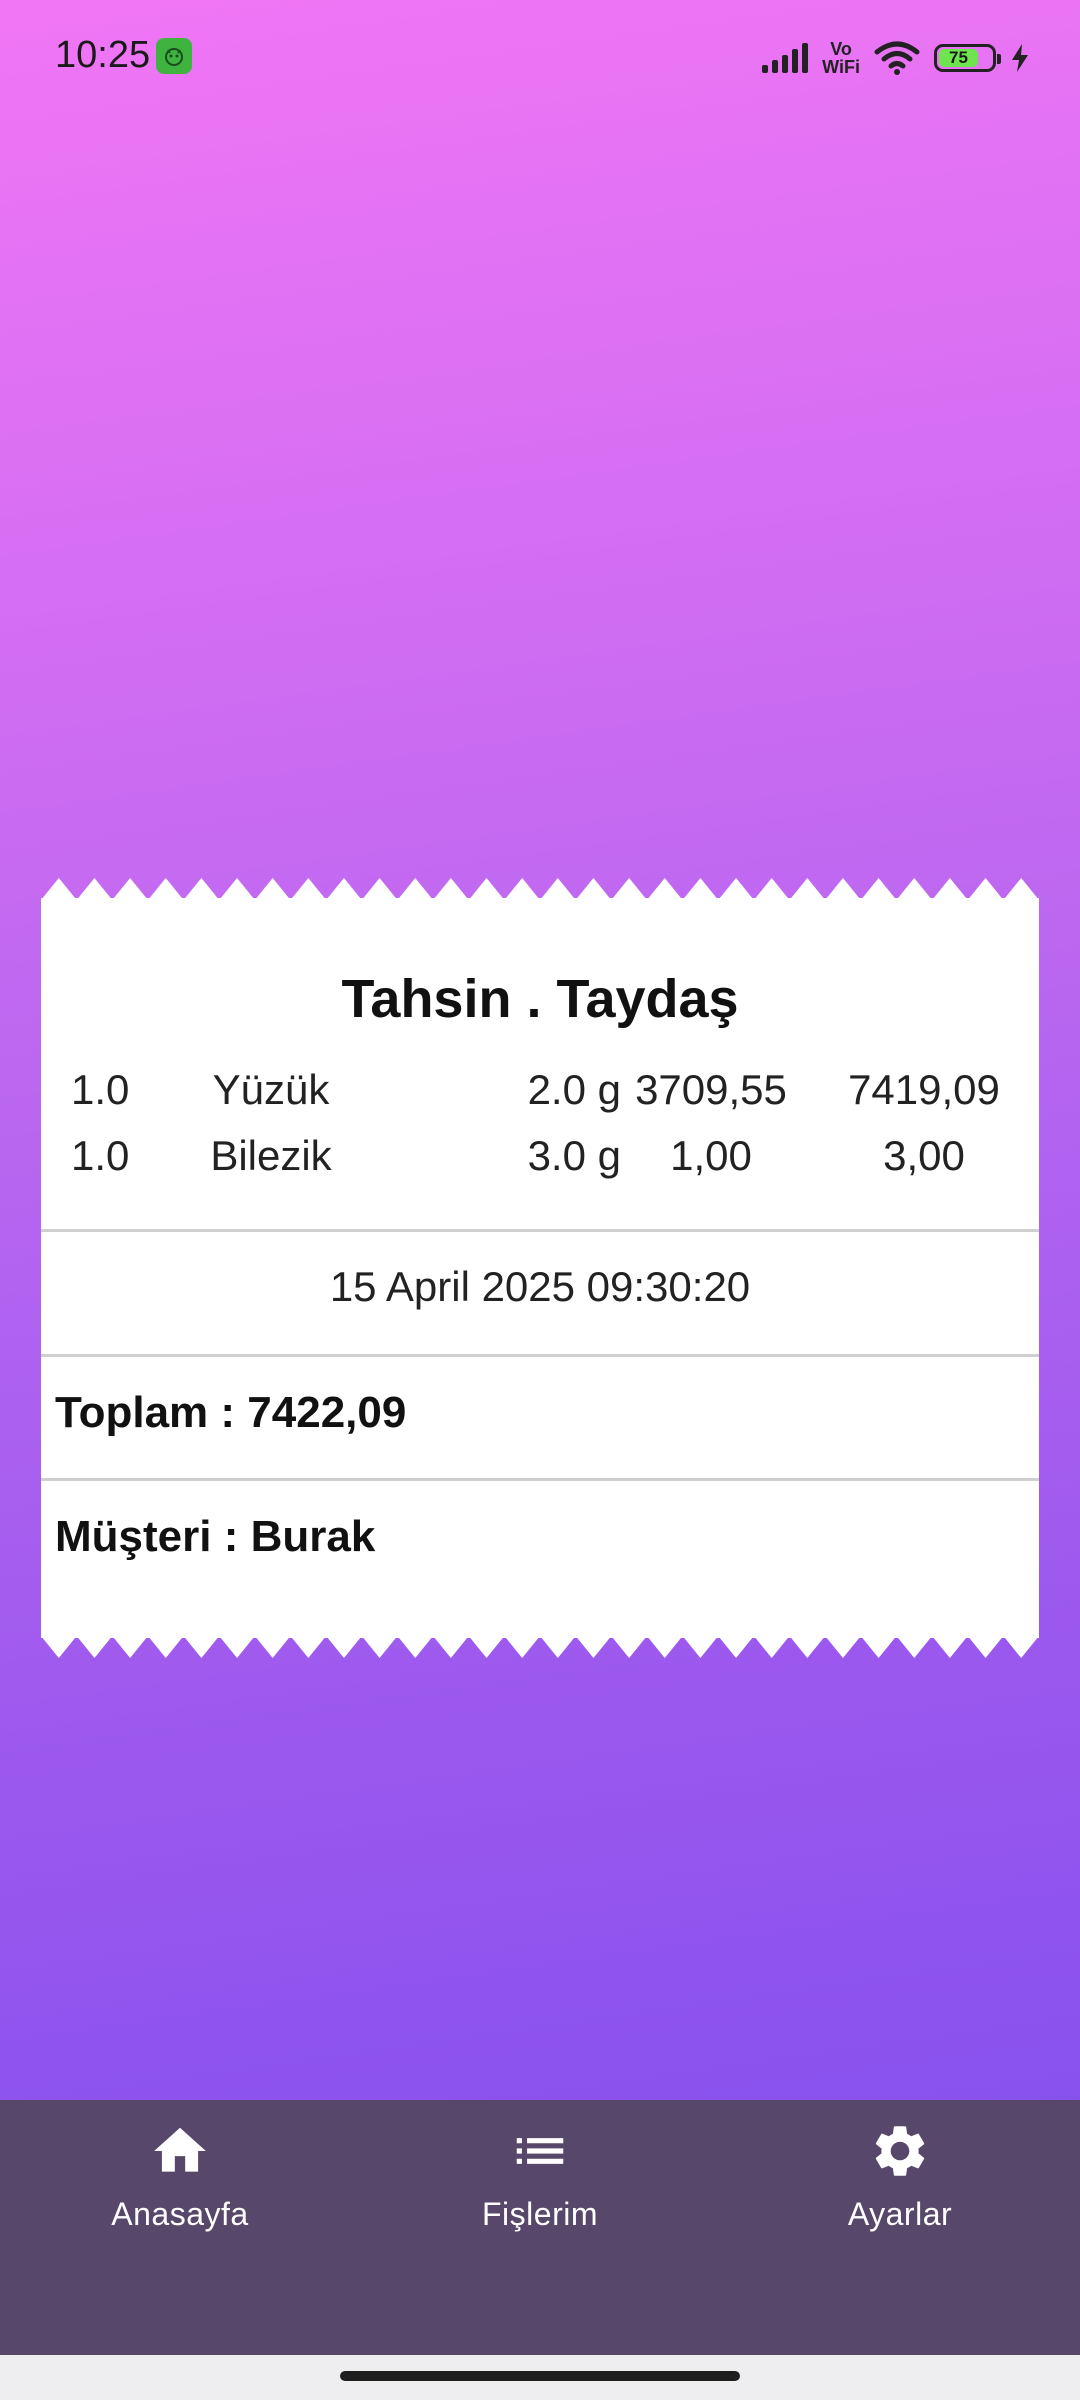  What do you see at coordinates (711, 1155) in the screenshot?
I see `item-price: 1,00` at bounding box center [711, 1155].